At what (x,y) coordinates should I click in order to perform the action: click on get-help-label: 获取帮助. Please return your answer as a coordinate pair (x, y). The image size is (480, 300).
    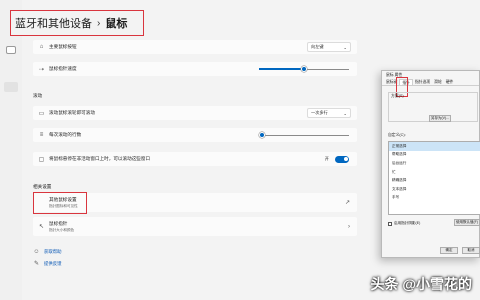
    Looking at the image, I should click on (53, 251).